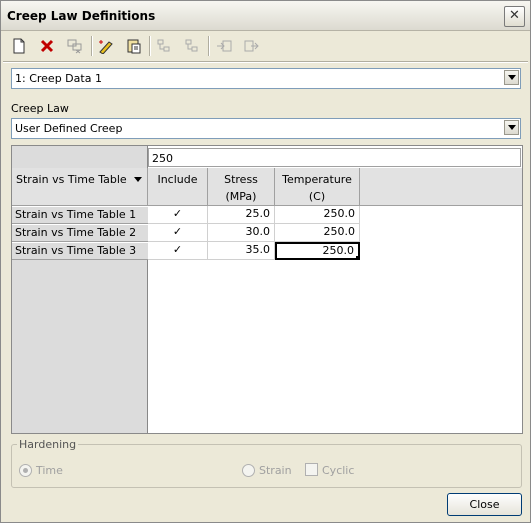  I want to click on title-bar: Creep Law Definitions ✕, so click(265, 16).